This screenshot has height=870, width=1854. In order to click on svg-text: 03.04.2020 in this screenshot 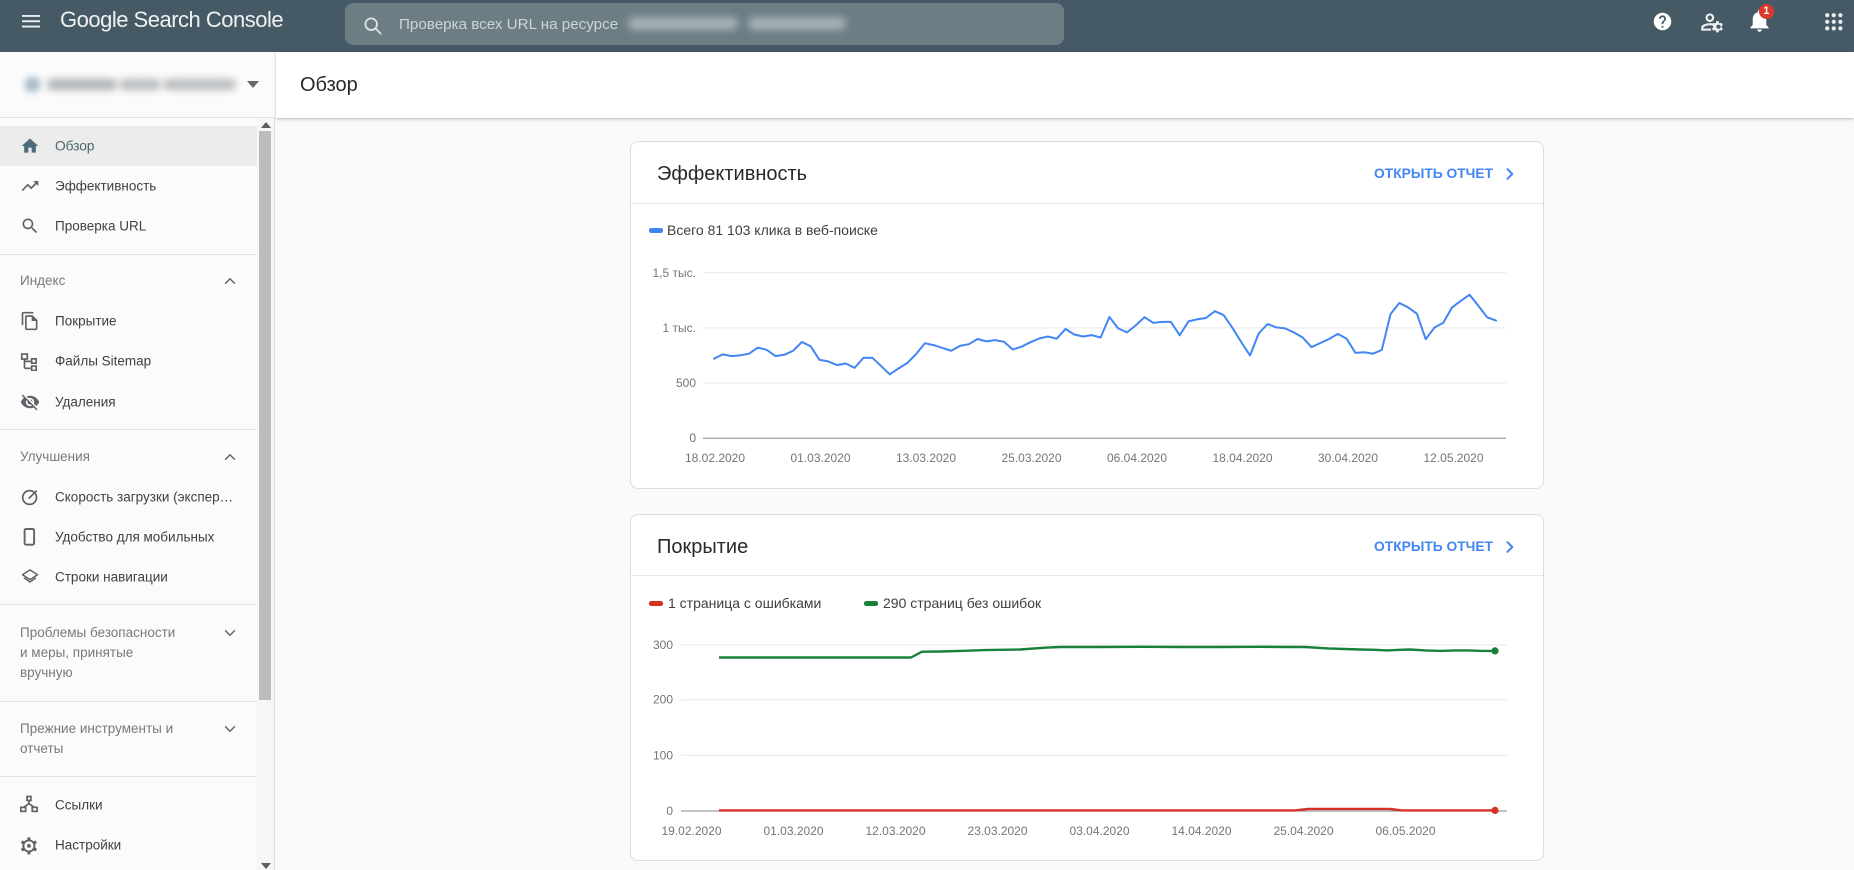, I will do `click(1099, 831)`.